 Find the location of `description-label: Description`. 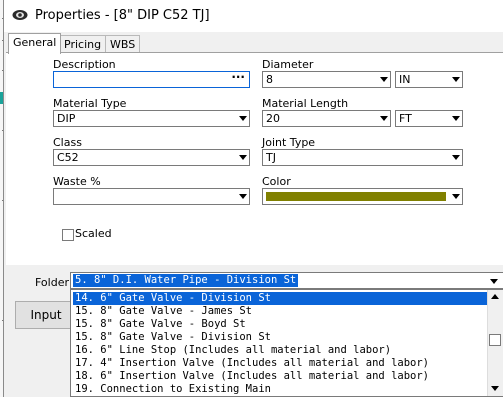

description-label: Description is located at coordinates (84, 64).